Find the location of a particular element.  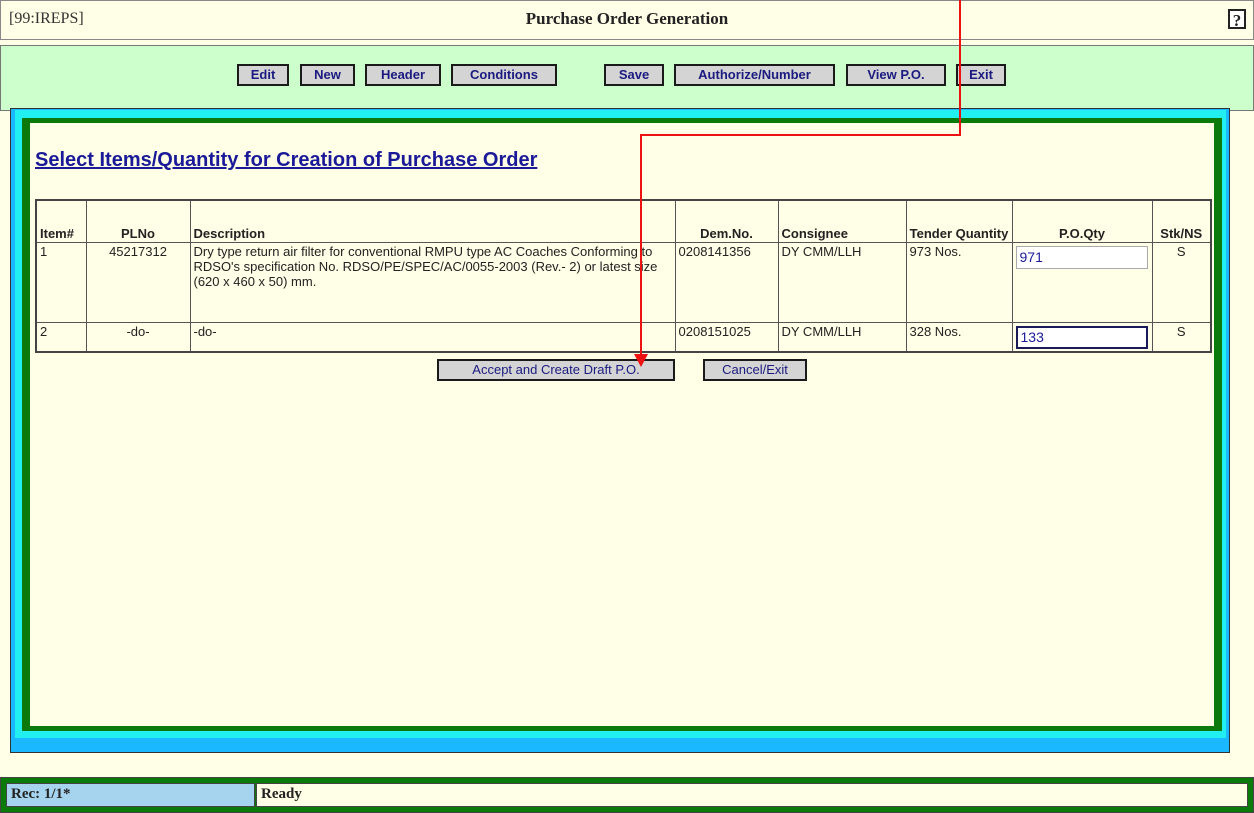

tender-quantity: 328 Nos. is located at coordinates (959, 337).